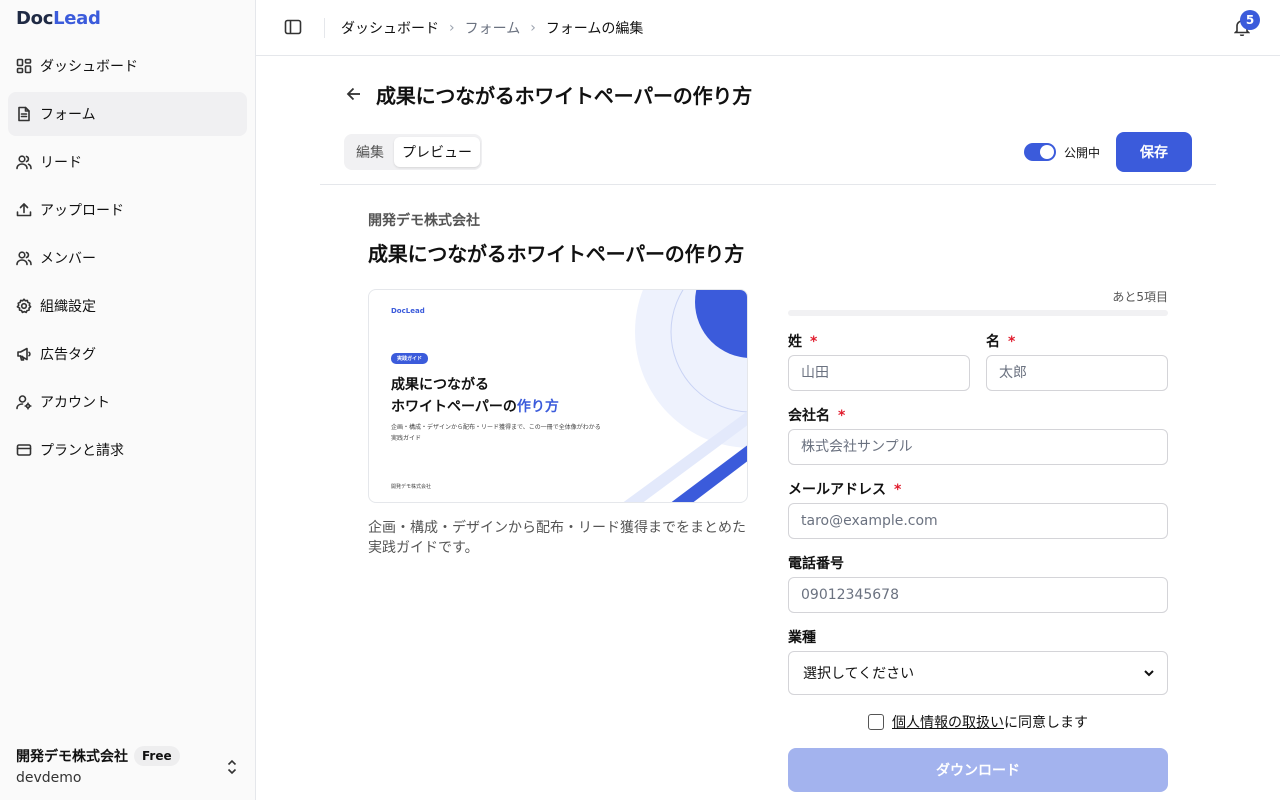 This screenshot has width=1280, height=800. I want to click on company-input, so click(978, 447).